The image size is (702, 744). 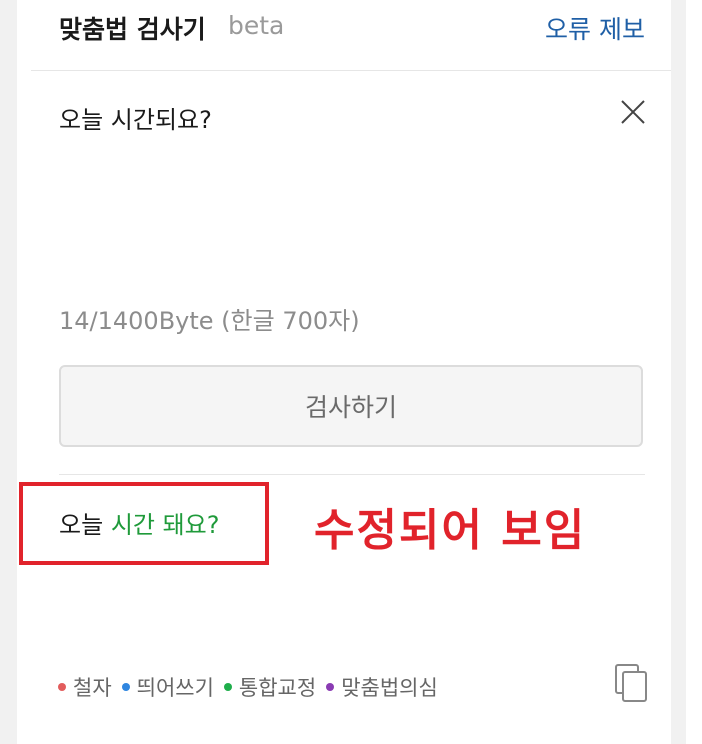 I want to click on close-icon, so click(x=633, y=112).